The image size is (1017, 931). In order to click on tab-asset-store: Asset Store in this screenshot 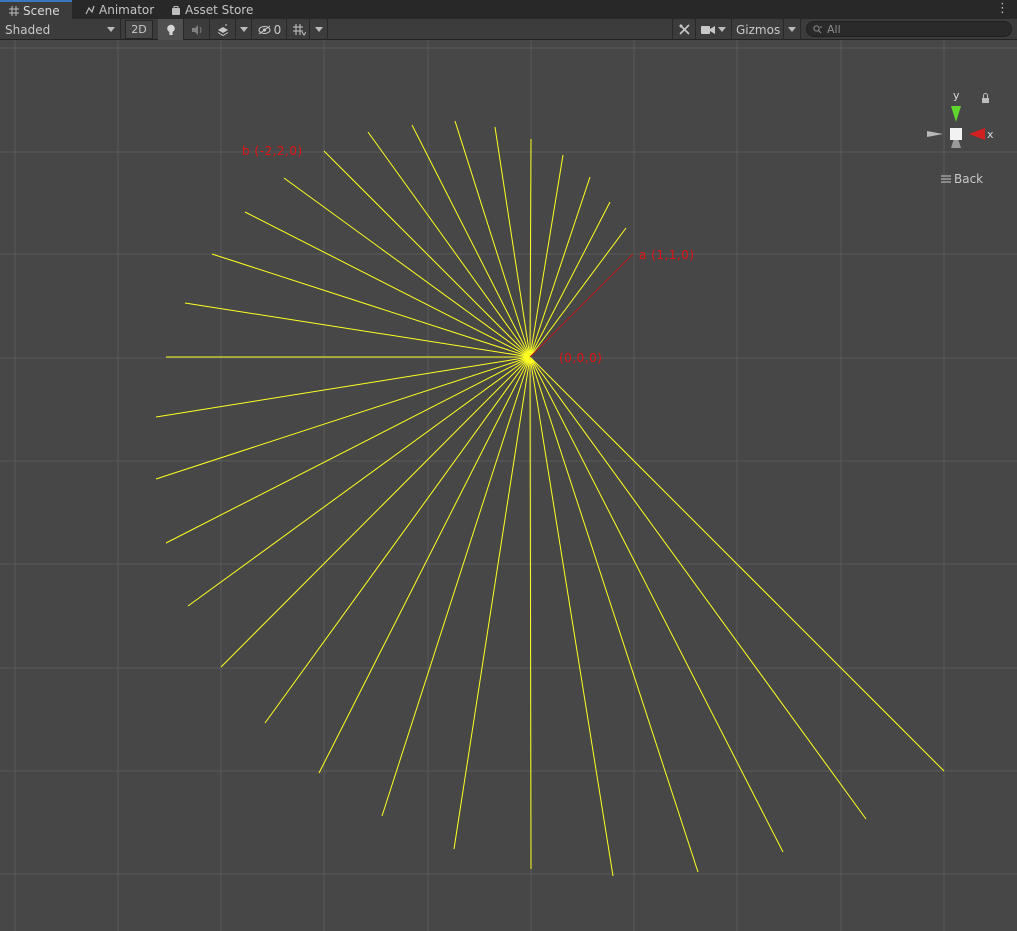, I will do `click(211, 9)`.